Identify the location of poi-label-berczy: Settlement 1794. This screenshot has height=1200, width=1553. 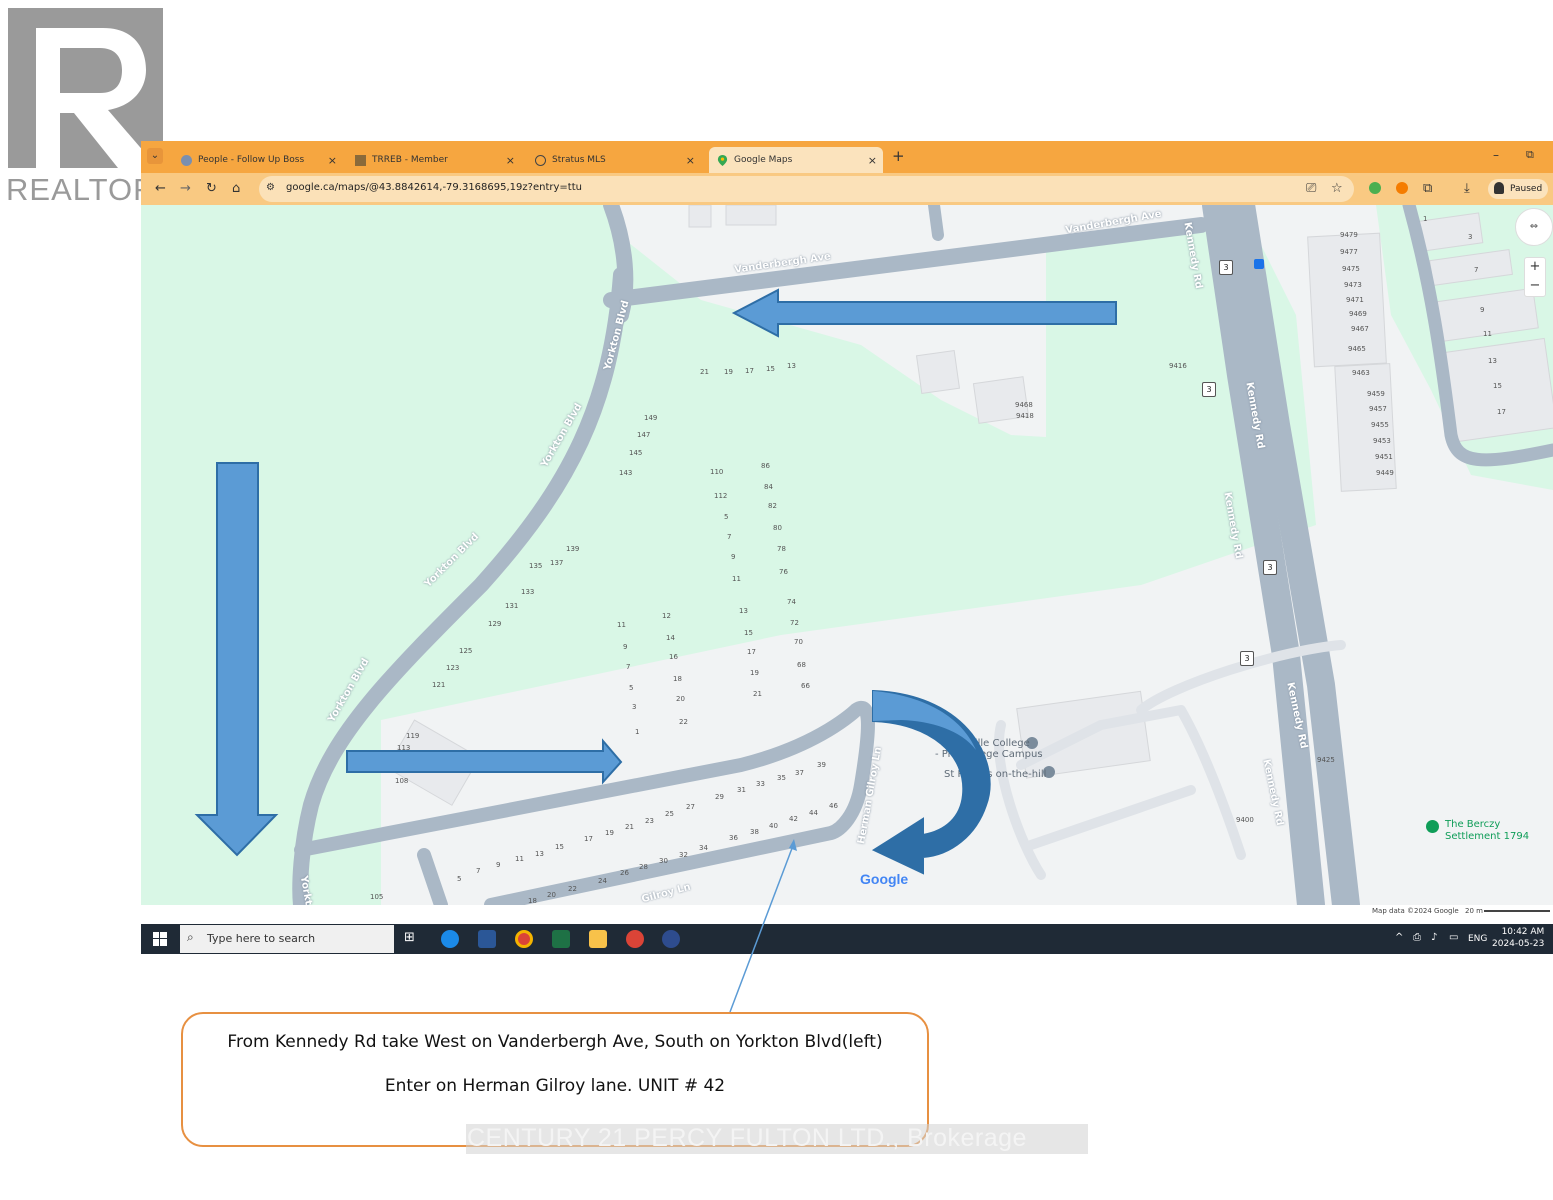
(1487, 836).